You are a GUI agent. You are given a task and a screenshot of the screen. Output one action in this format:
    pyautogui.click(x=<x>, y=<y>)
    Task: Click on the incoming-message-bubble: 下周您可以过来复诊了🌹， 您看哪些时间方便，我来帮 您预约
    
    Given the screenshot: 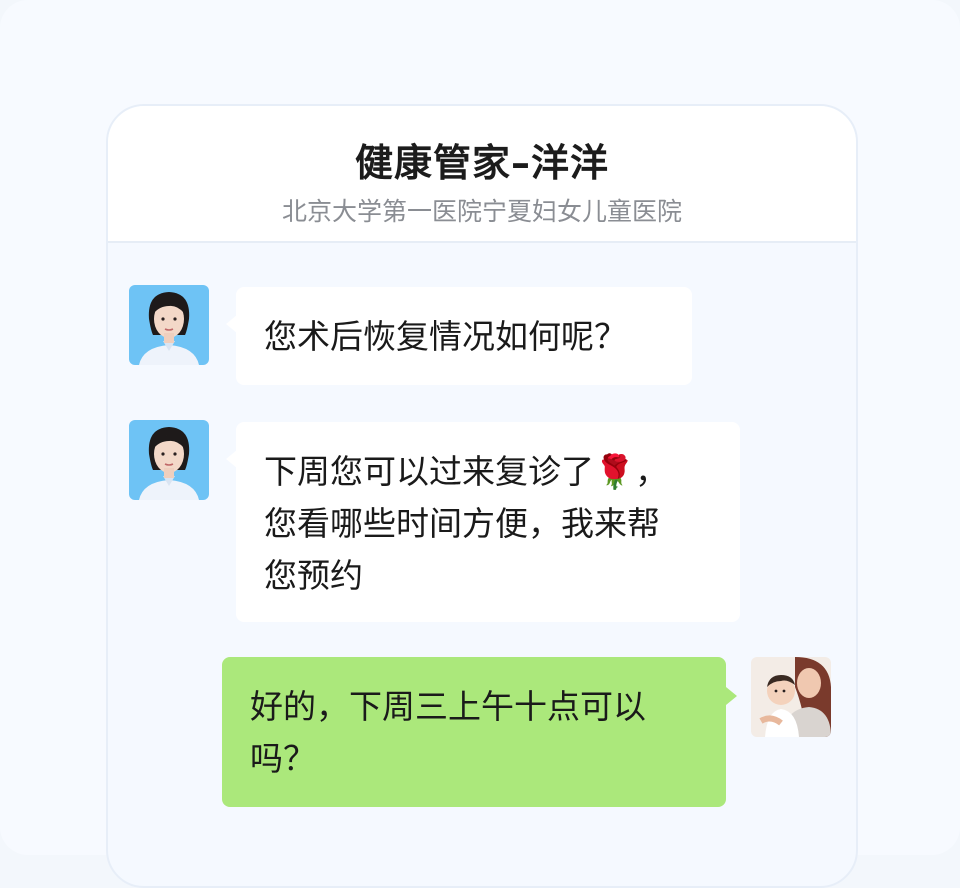 What is the action you would take?
    pyautogui.click(x=488, y=522)
    